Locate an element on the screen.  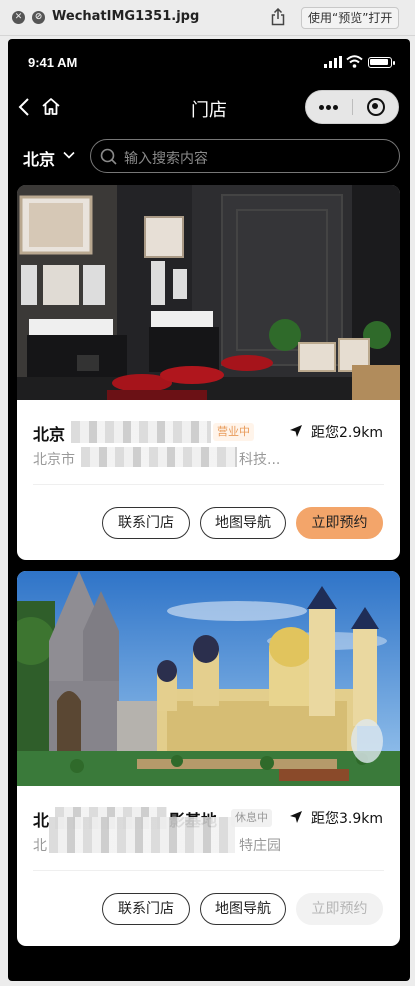
chevron-down-icon is located at coordinates (69, 155).